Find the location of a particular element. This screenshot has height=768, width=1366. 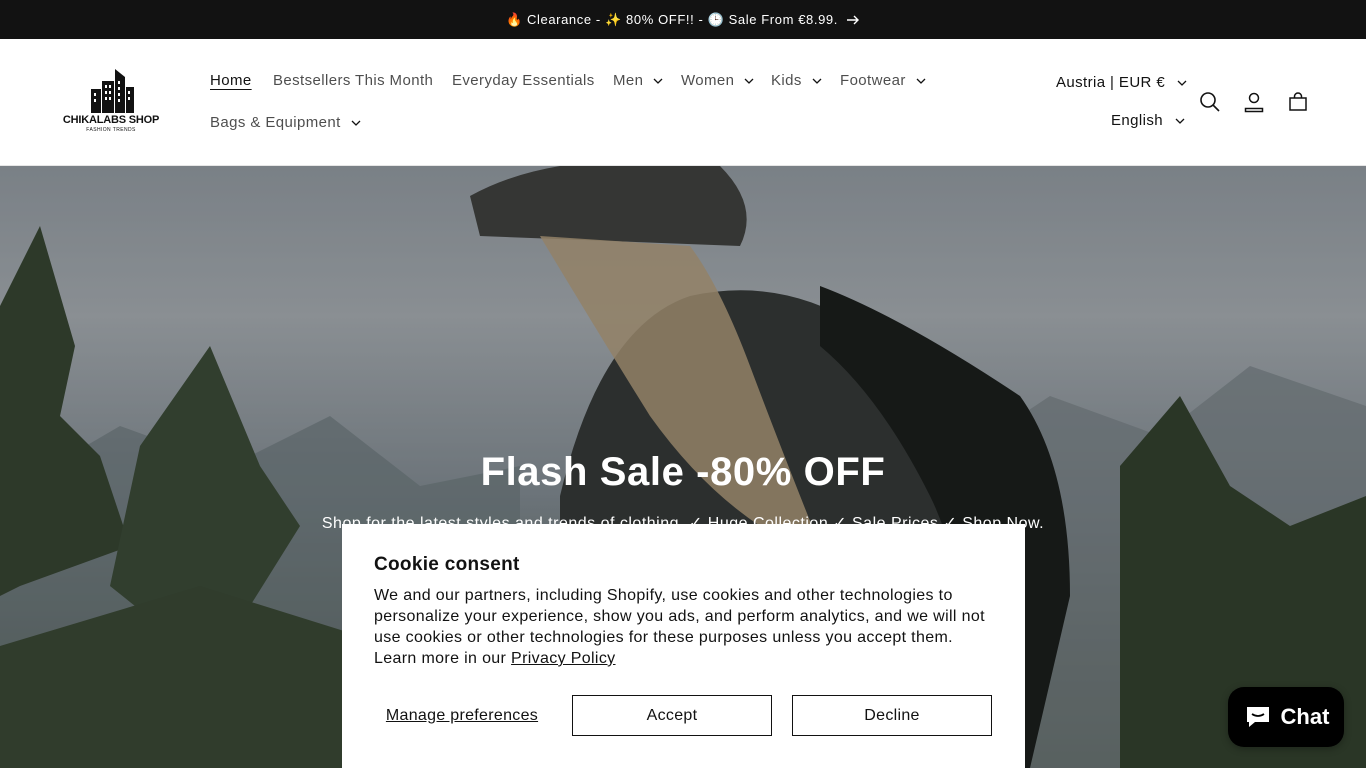

nav-women-label: Women is located at coordinates (708, 80).